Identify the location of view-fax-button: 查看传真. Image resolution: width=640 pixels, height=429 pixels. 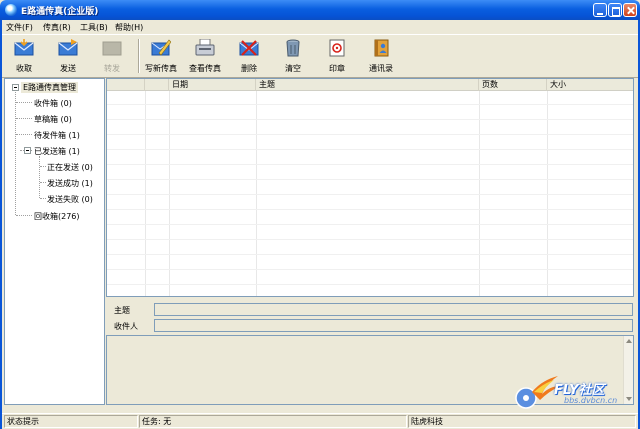
(205, 57).